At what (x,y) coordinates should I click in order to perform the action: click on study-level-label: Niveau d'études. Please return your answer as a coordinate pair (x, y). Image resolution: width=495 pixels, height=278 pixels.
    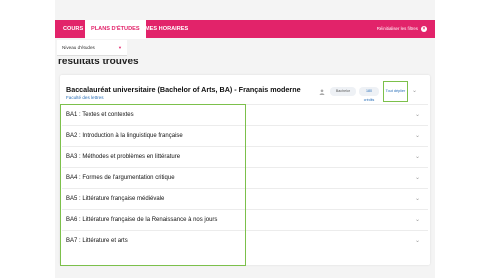
    Looking at the image, I should click on (78, 47).